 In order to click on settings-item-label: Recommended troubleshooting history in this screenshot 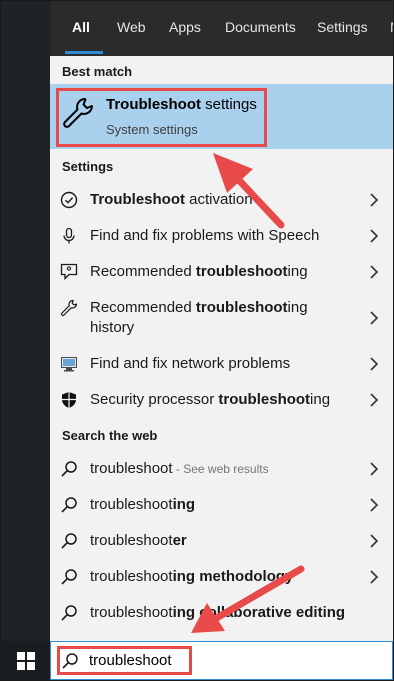, I will do `click(199, 317)`.